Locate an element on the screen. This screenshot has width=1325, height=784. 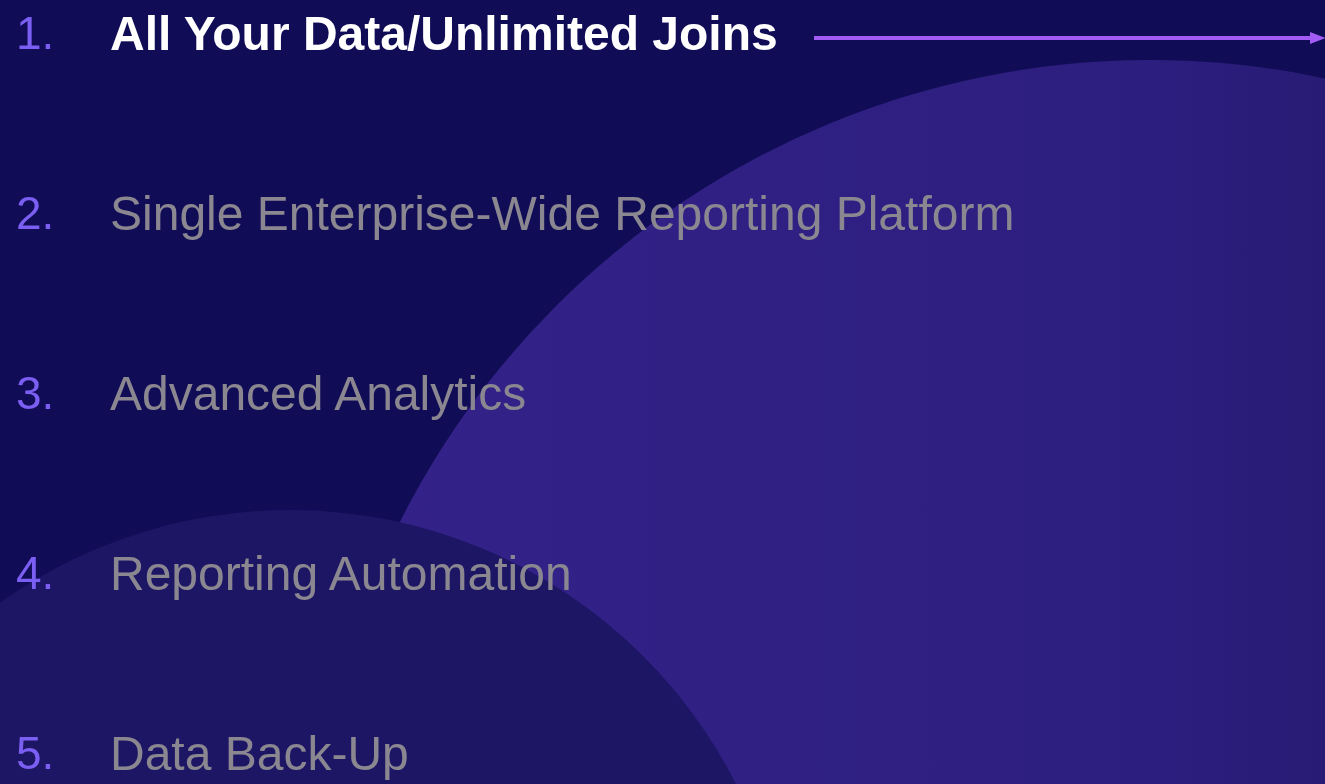
item-number: 2. is located at coordinates (36, 213).